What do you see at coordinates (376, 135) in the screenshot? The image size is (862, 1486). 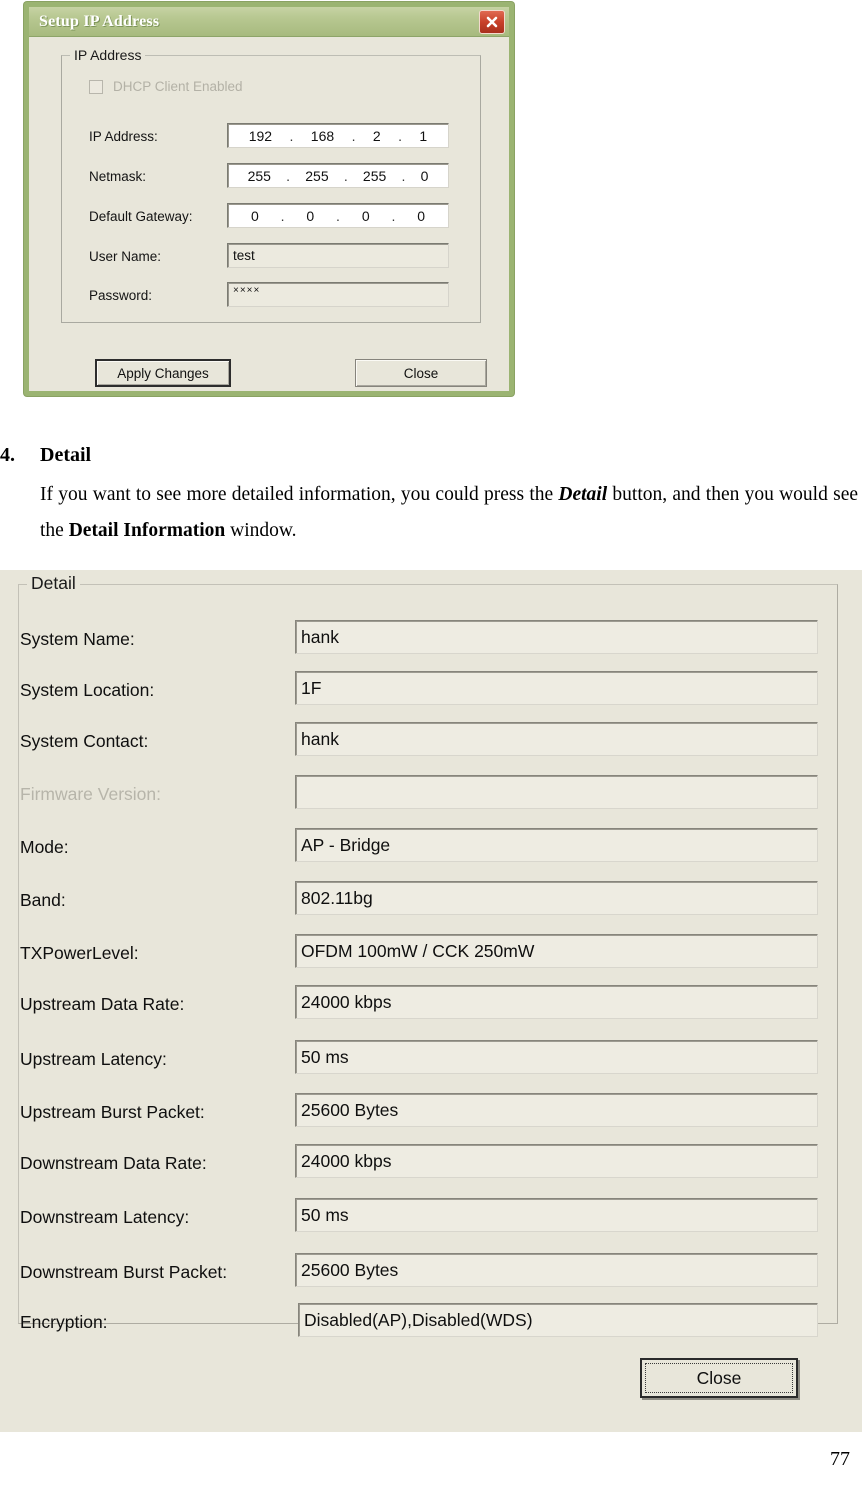 I see `octet-3: 2` at bounding box center [376, 135].